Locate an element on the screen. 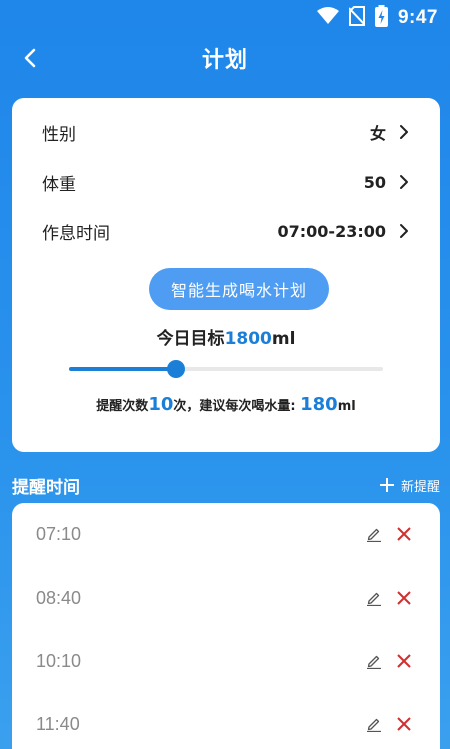 The image size is (450, 749). reminder-time: 07:10 is located at coordinates (59, 533).